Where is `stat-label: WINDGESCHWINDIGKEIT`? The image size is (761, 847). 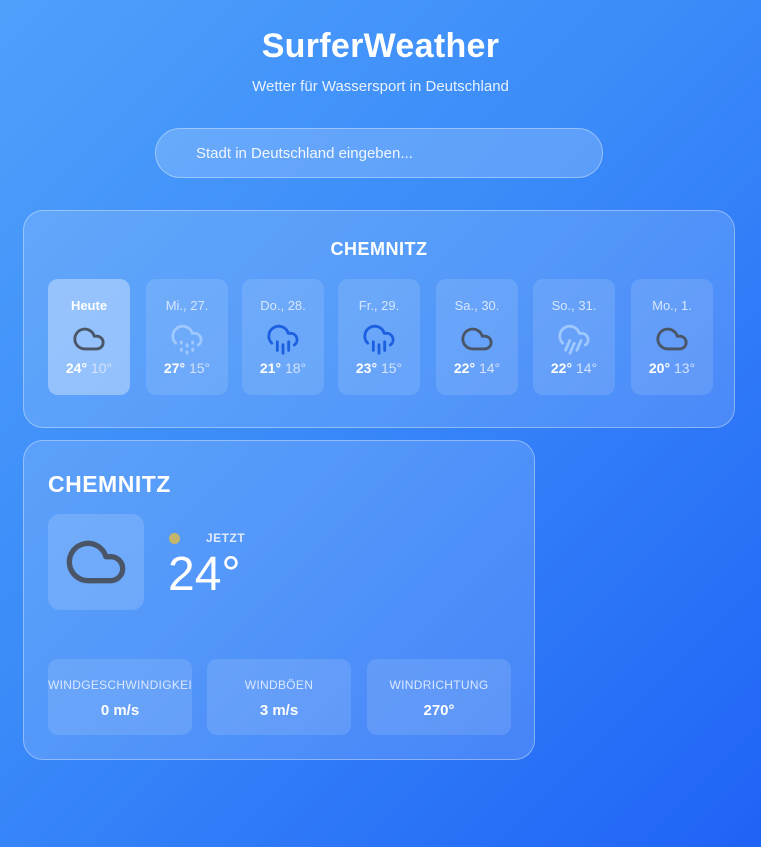
stat-label: WINDGESCHWINDIGKEIT is located at coordinates (120, 685).